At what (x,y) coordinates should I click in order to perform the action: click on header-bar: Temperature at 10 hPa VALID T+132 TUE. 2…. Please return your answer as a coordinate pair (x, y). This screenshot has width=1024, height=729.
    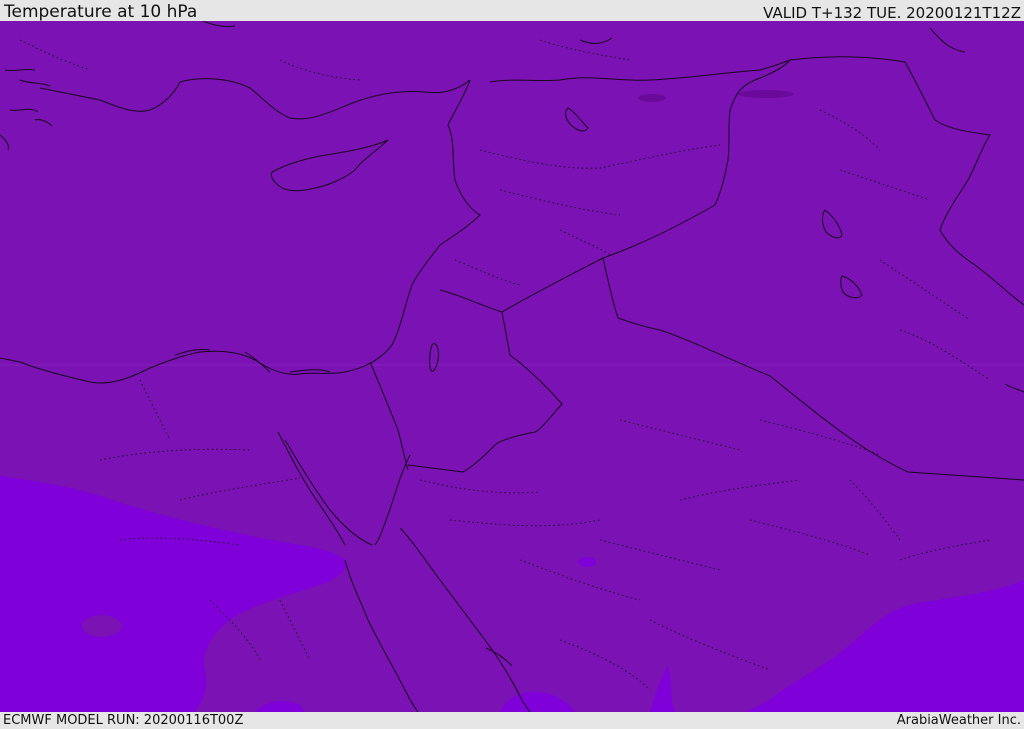
    Looking at the image, I should click on (512, 11).